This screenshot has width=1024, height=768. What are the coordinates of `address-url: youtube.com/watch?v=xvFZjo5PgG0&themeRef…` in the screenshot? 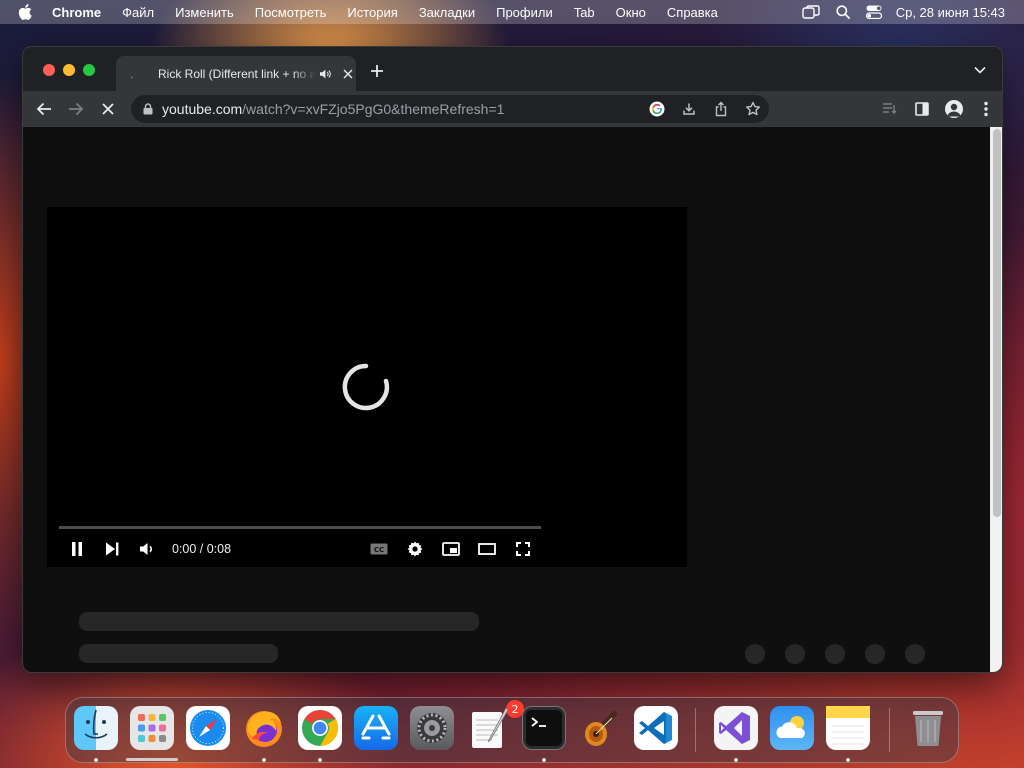 It's located at (333, 109).